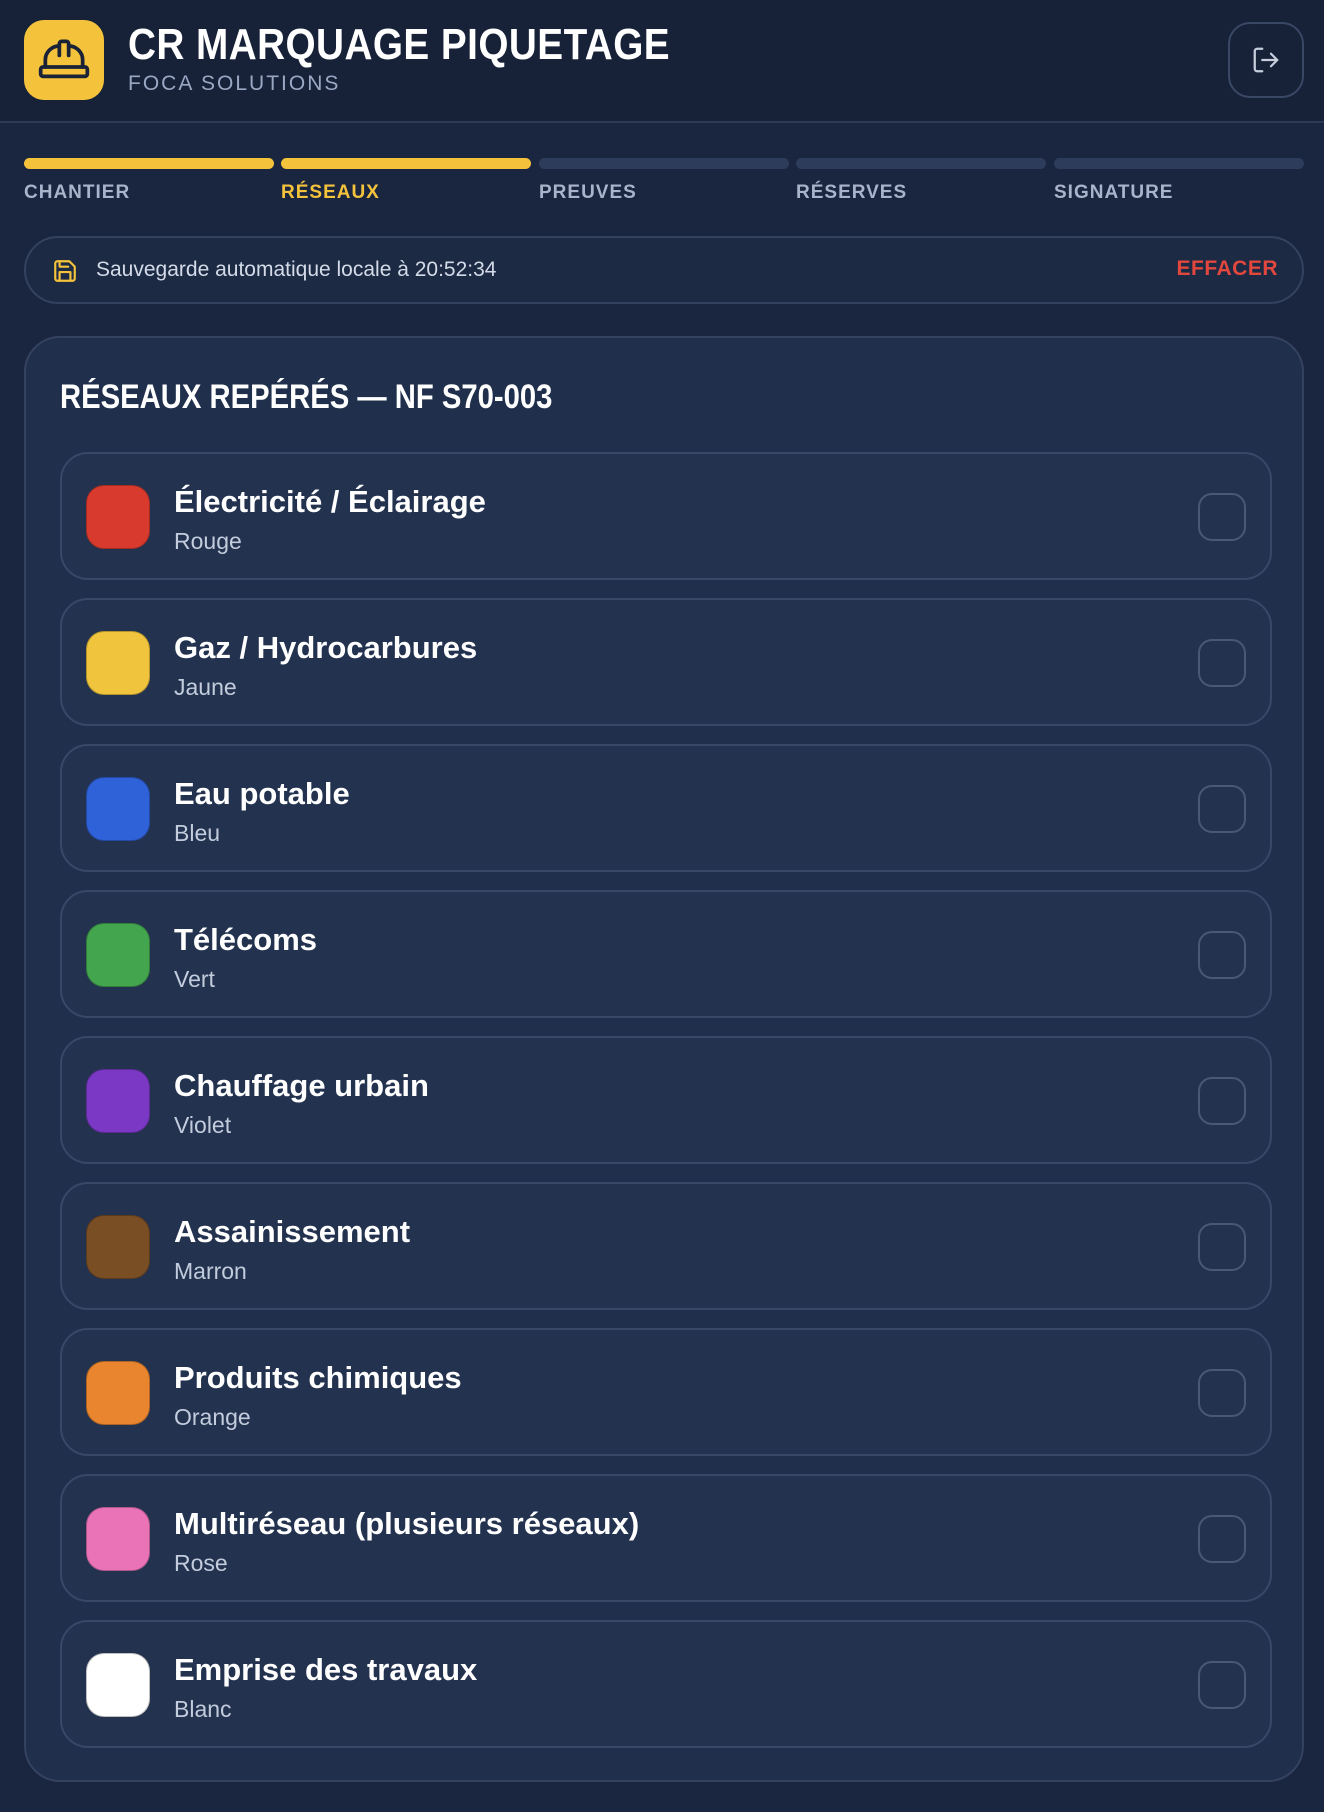 The image size is (1324, 1812). What do you see at coordinates (64, 60) in the screenshot?
I see `hard-hat-icon` at bounding box center [64, 60].